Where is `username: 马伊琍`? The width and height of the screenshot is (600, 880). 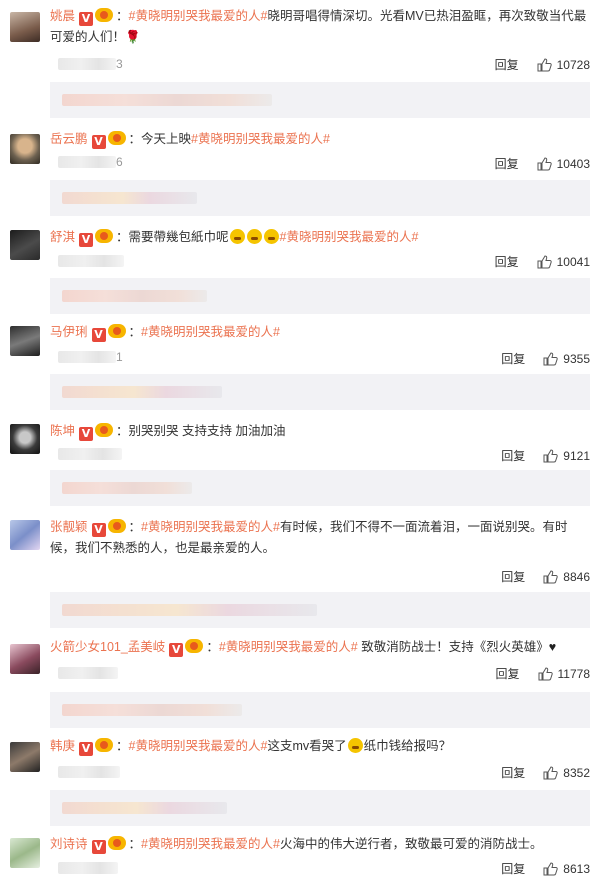
username: 马伊琍 is located at coordinates (69, 332).